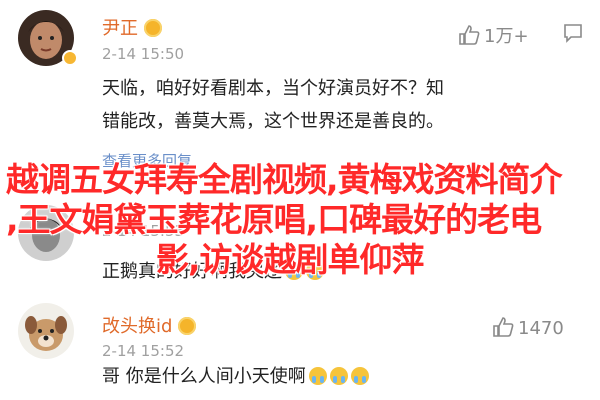  I want to click on username: 改头换id, so click(149, 325).